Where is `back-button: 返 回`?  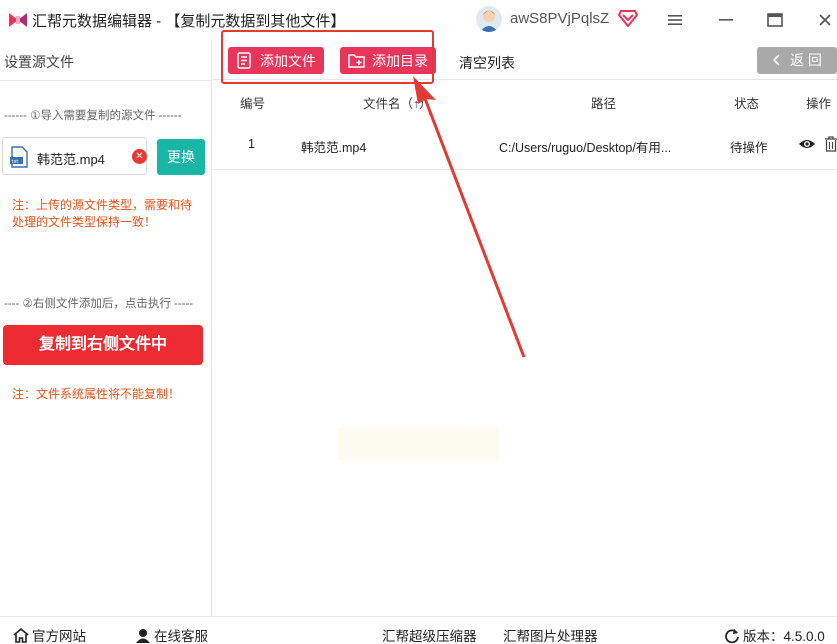
back-button: 返 回 is located at coordinates (797, 60).